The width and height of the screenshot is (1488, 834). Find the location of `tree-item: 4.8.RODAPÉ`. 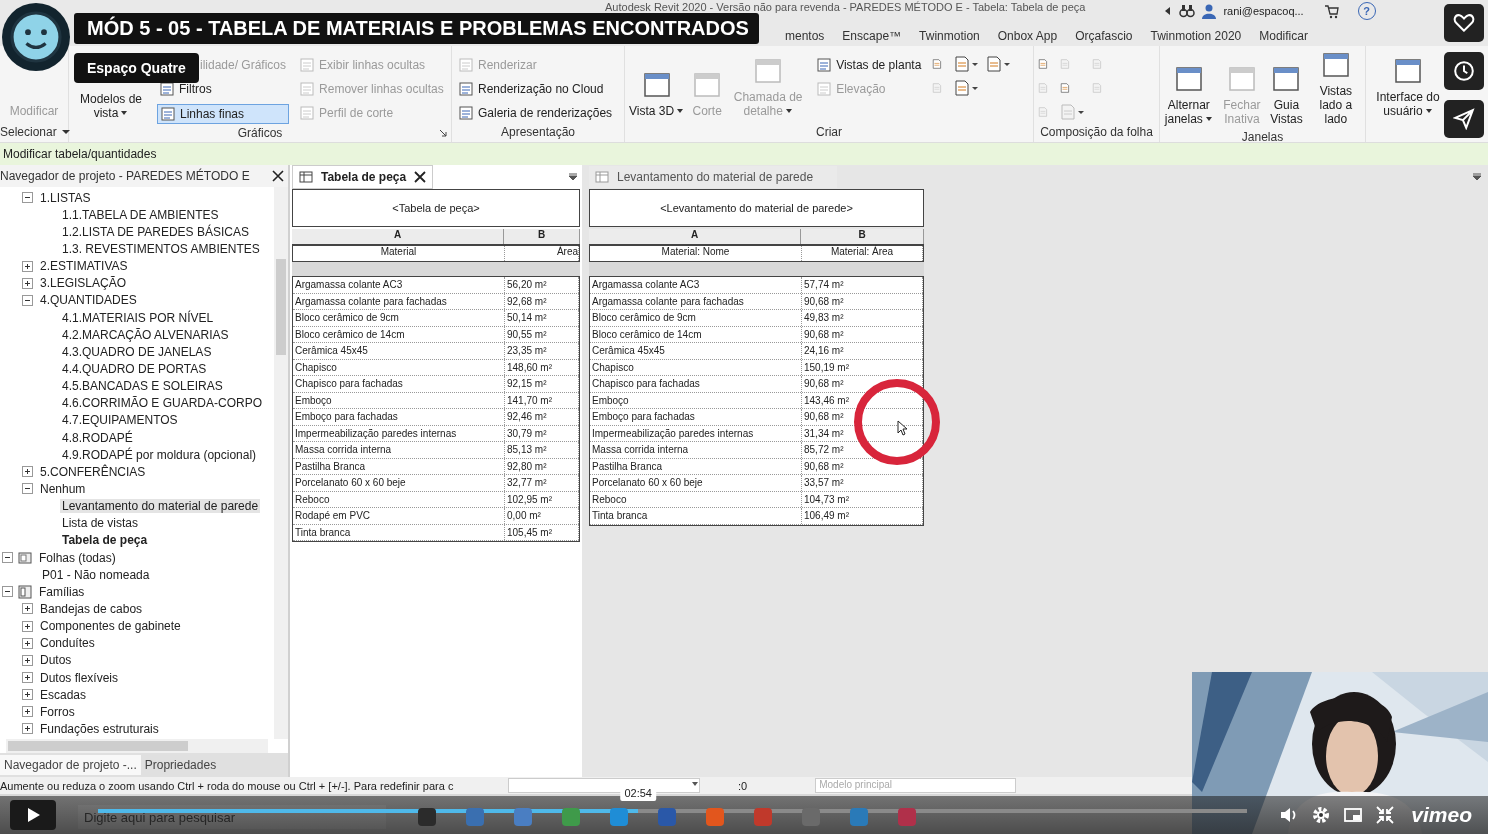

tree-item: 4.8.RODAPÉ is located at coordinates (97, 437).